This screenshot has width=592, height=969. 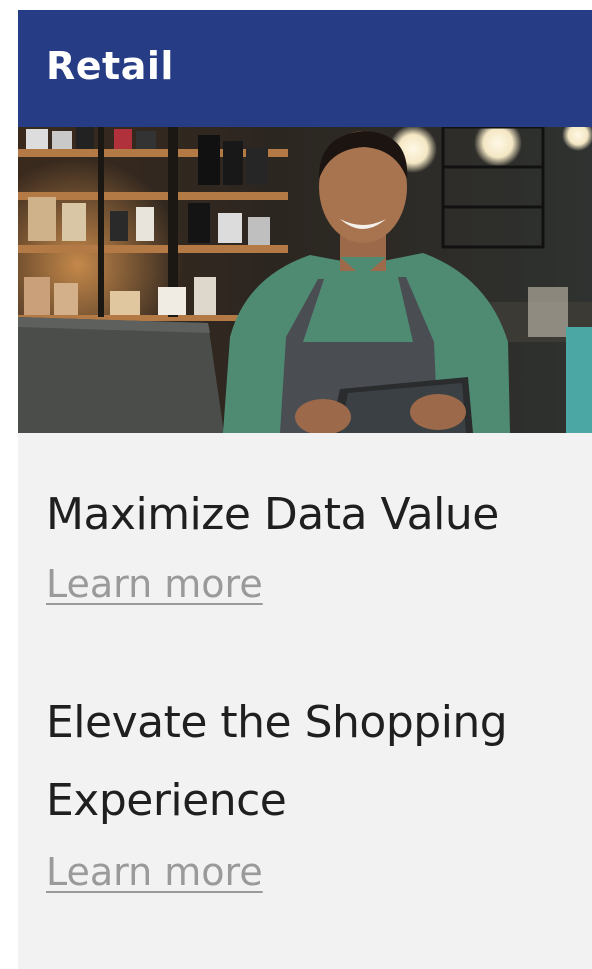 What do you see at coordinates (305, 68) in the screenshot?
I see `card-header: Retail` at bounding box center [305, 68].